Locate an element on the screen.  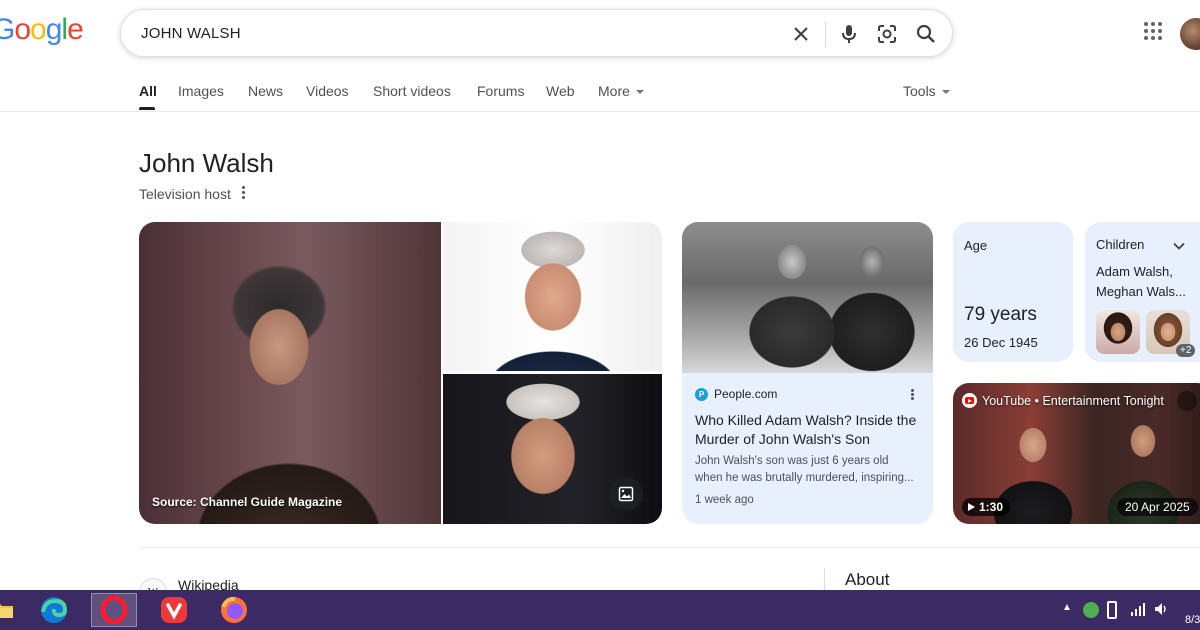
lens-camera-icon is located at coordinates (887, 34).